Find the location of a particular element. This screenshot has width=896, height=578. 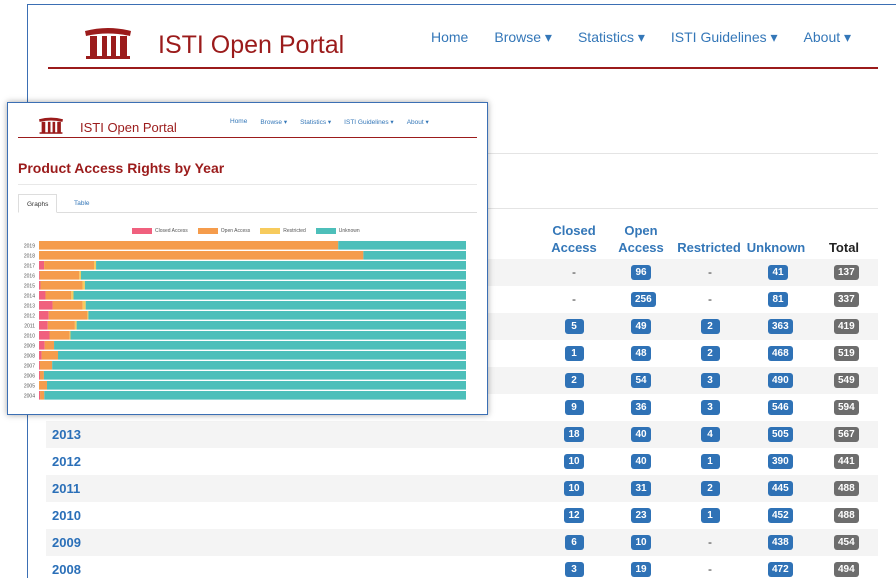

total-count-badge: 419 is located at coordinates (846, 326).